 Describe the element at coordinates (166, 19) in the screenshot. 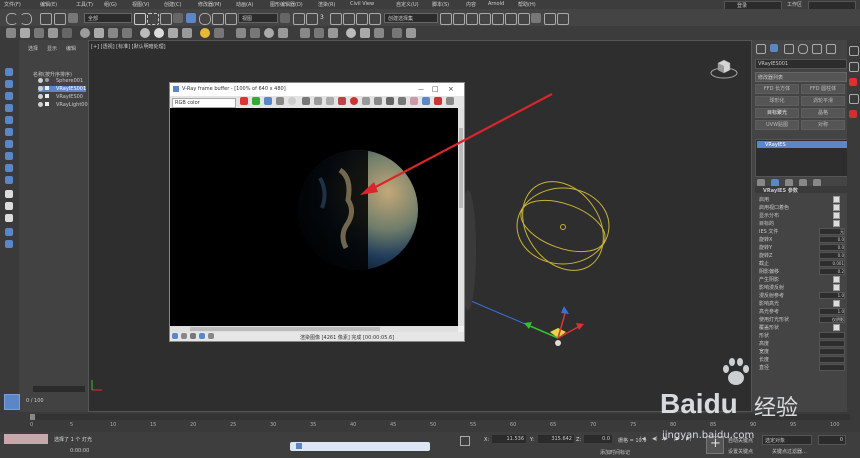

I see `rect-selection-icon` at that location.